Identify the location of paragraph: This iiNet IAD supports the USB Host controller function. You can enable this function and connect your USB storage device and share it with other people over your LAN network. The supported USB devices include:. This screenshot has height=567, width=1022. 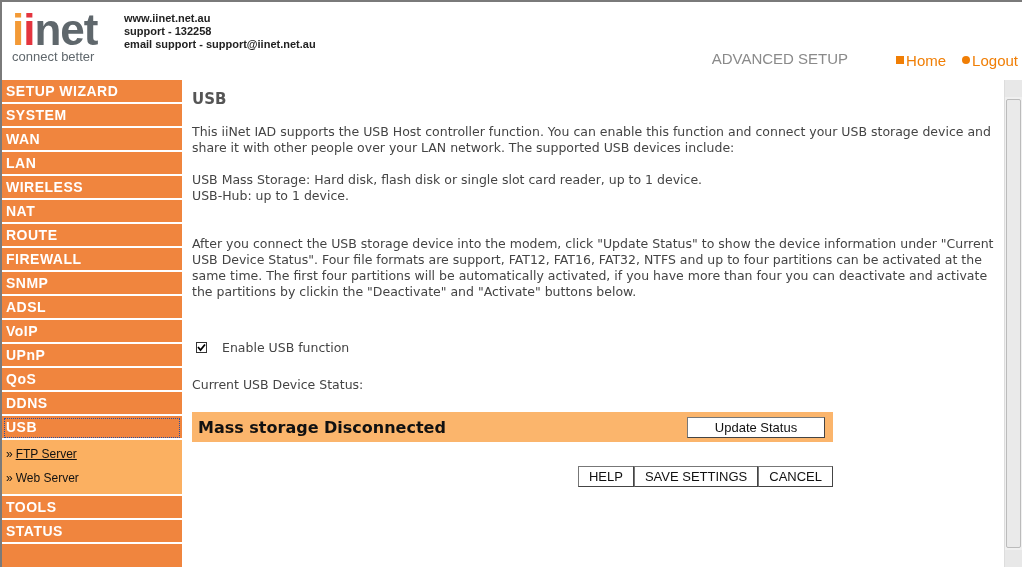
(592, 140).